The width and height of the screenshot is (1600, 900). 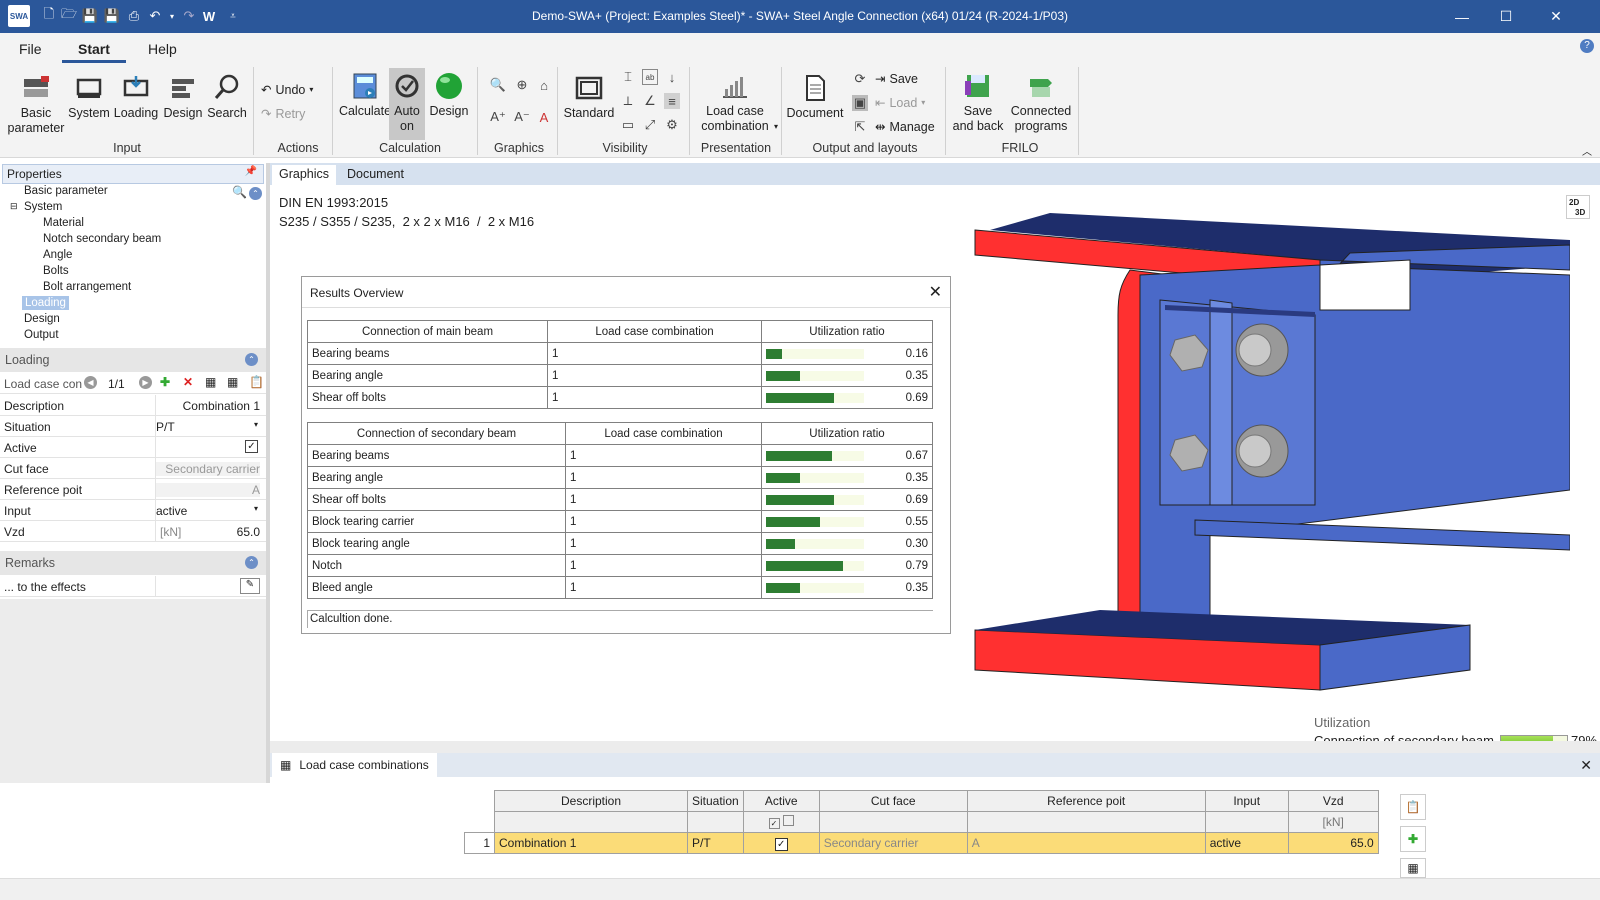 I want to click on standard-view-button: Standard, so click(x=589, y=97).